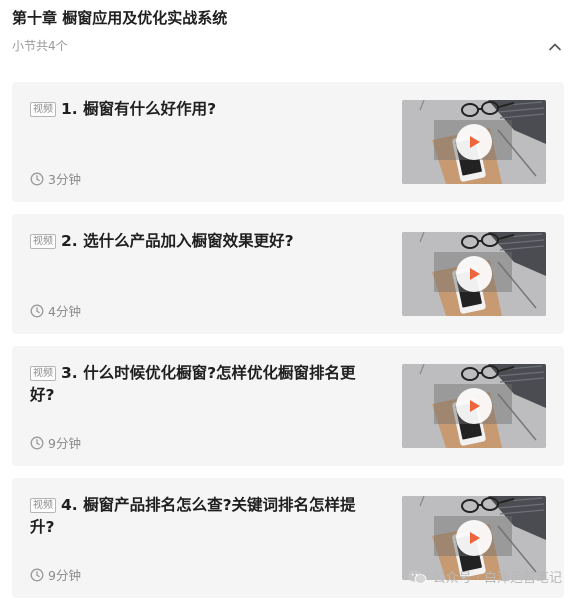 The image size is (576, 600). I want to click on lesson-title-text: 4. 橱窗产品排名怎么查?关键词排名怎样提升?, so click(193, 516).